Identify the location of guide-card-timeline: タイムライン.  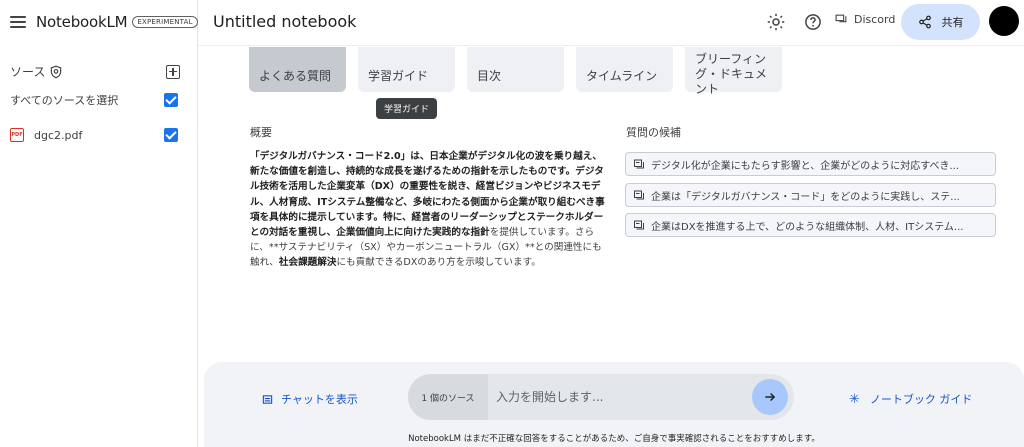
(624, 69).